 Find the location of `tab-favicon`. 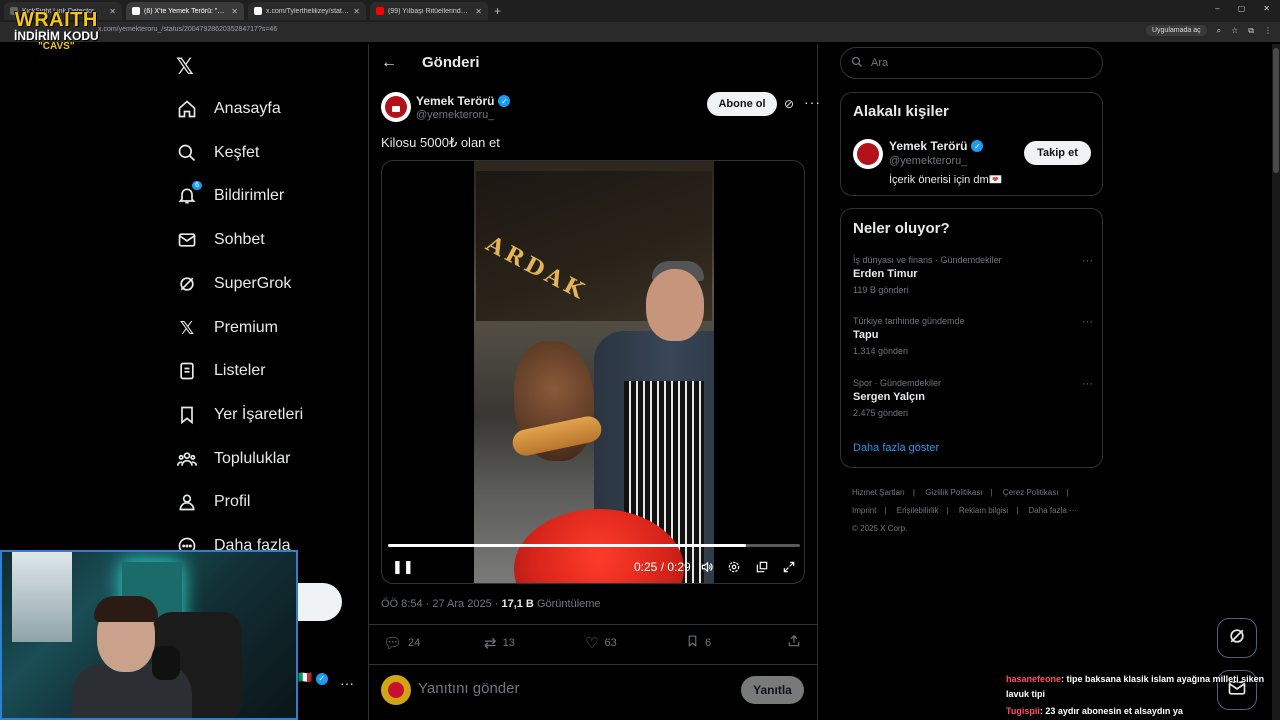

tab-favicon is located at coordinates (380, 11).